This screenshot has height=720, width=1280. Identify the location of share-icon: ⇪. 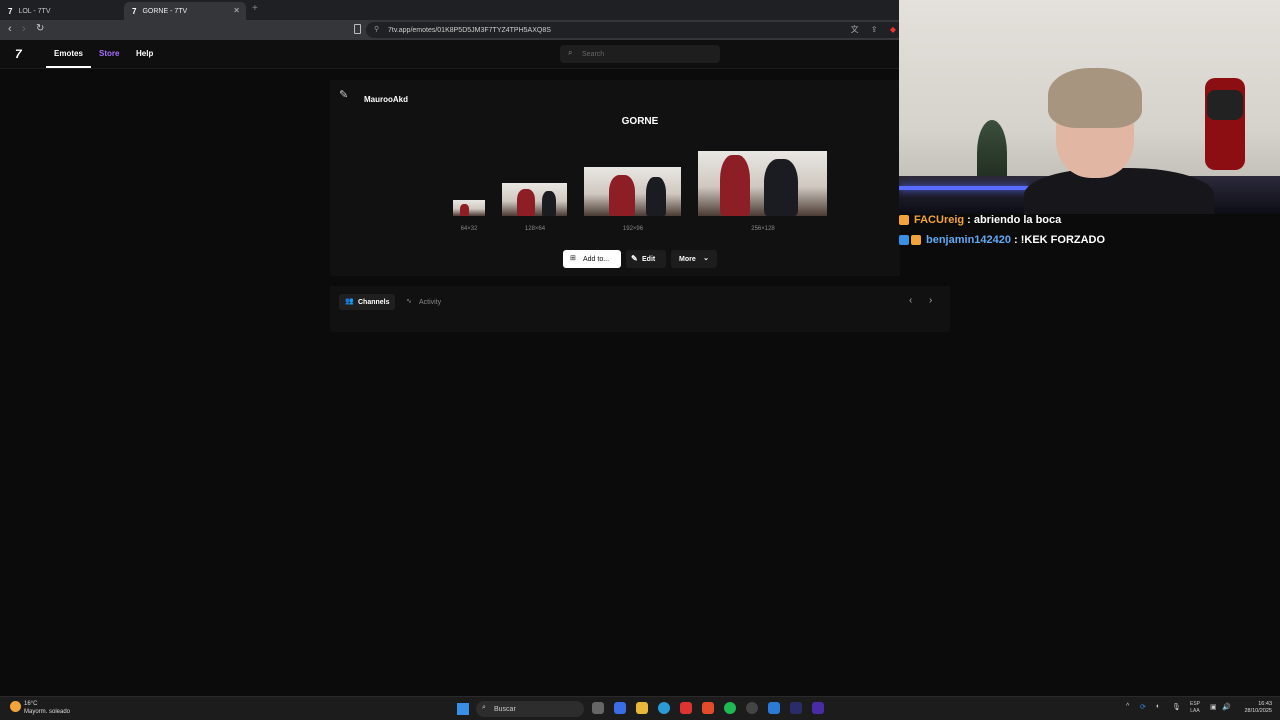
(874, 29).